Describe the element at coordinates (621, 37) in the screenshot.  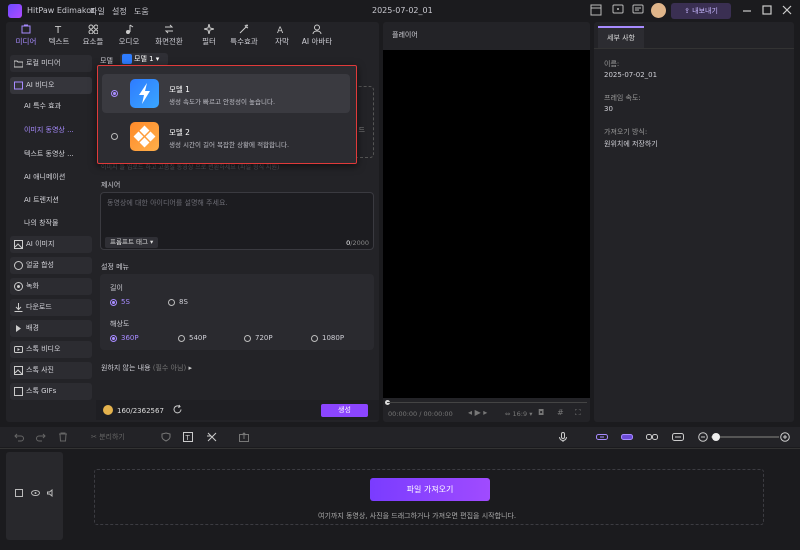
I see `tab-details: 세부 사항` at that location.